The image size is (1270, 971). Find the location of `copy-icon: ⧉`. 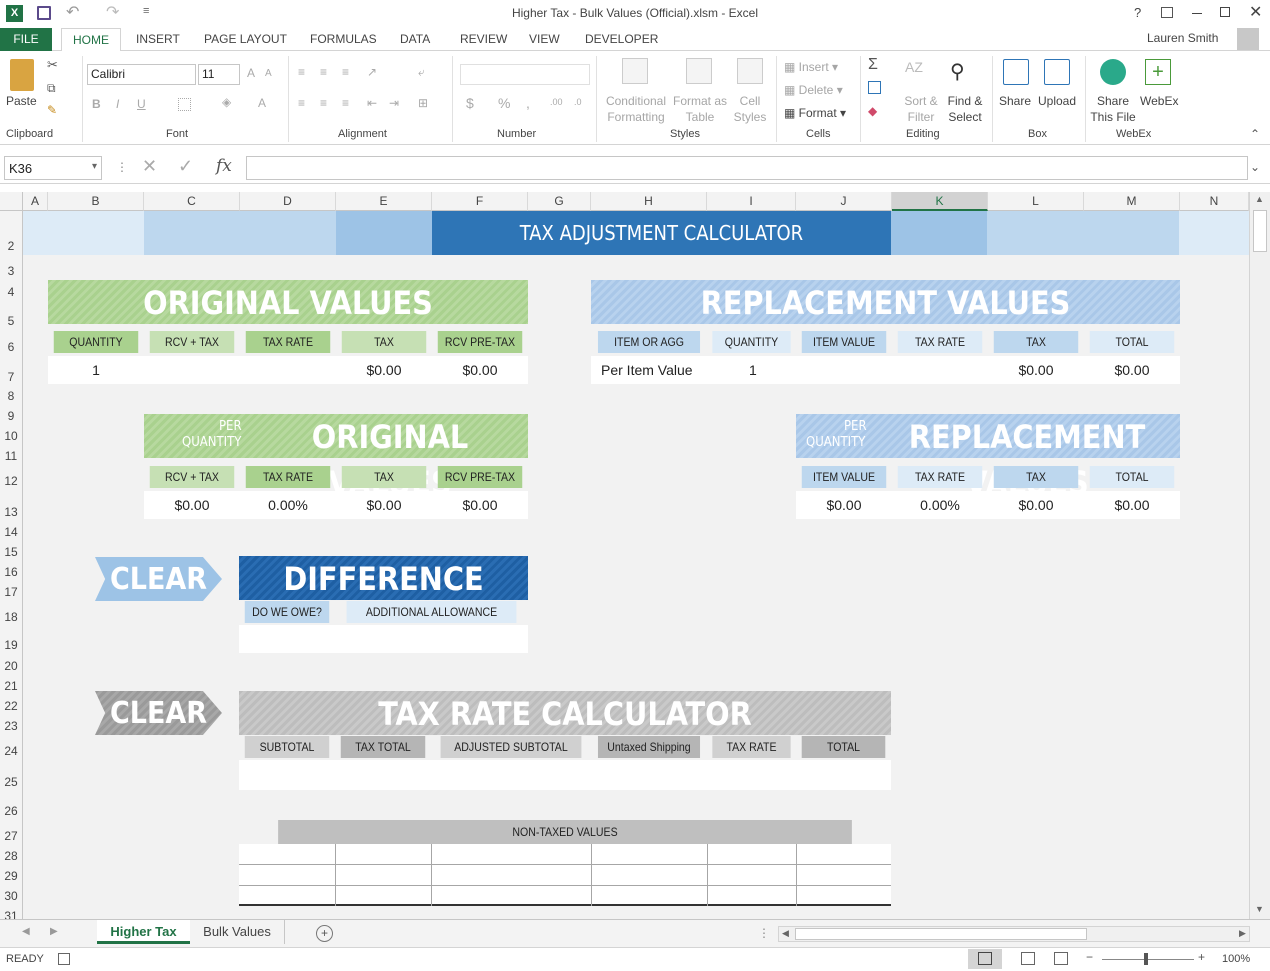

copy-icon: ⧉ is located at coordinates (51, 88).